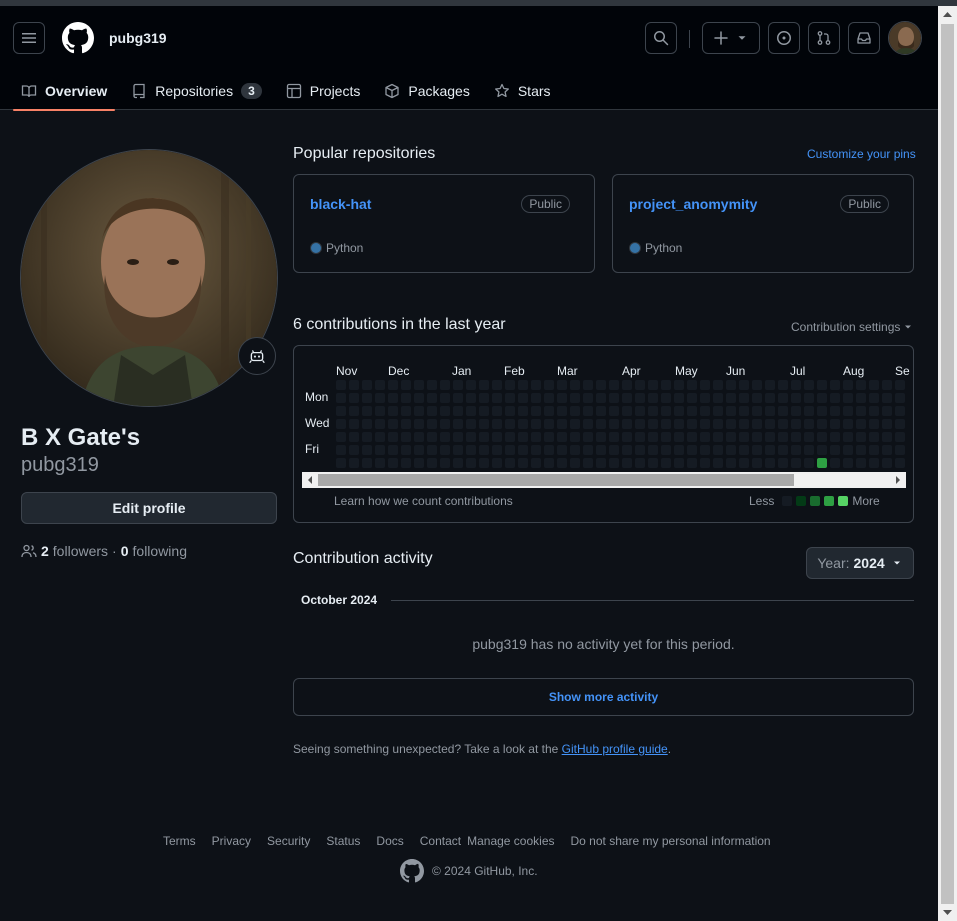 The image size is (957, 921). I want to click on profile-avatar, so click(149, 278).